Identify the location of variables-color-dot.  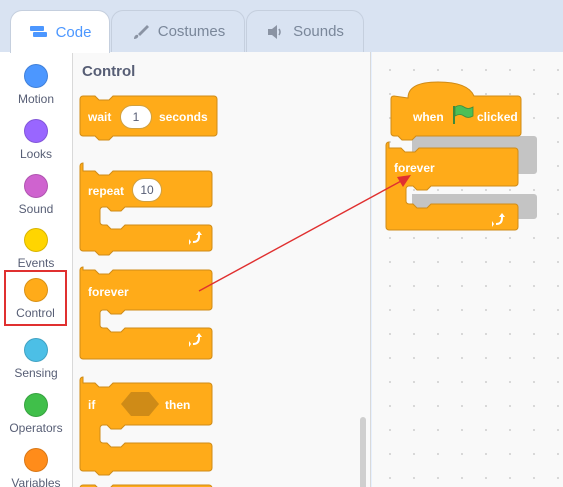
(36, 460).